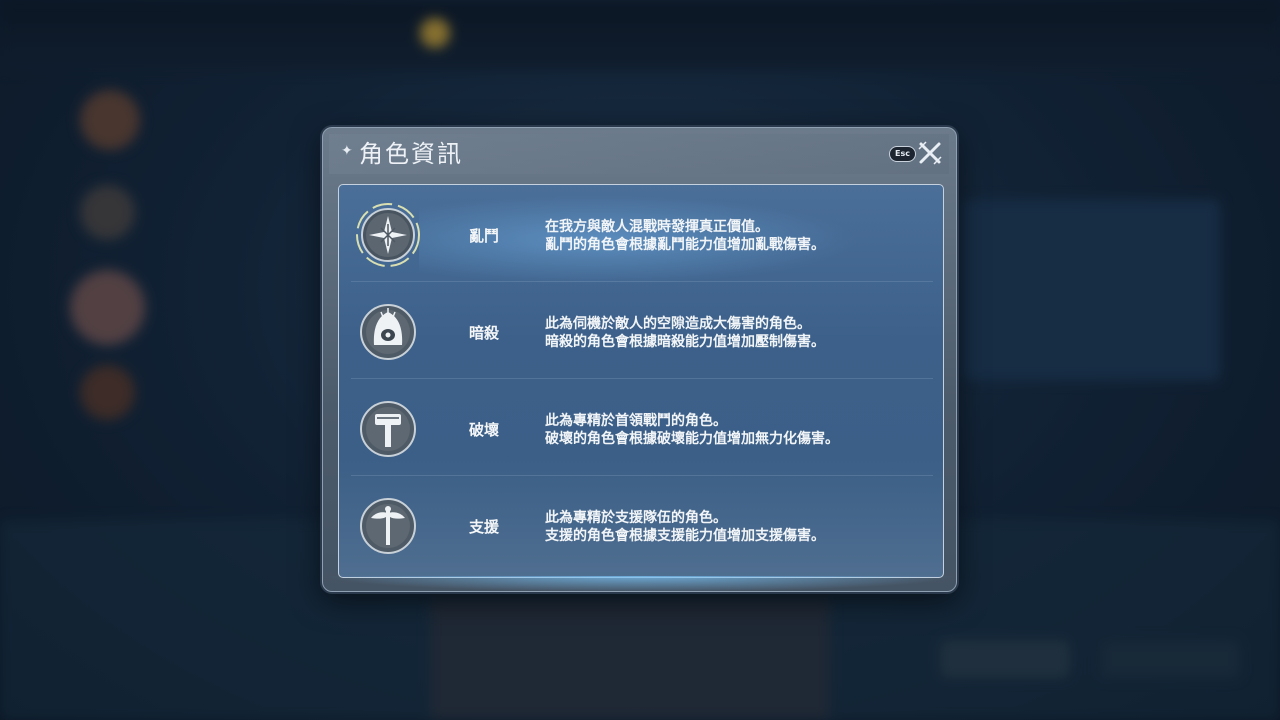 Image resolution: width=1280 pixels, height=720 pixels. Describe the element at coordinates (657, 227) in the screenshot. I see `role-description-line: 在我方與敵人混戰時發揮真正價值。` at that location.